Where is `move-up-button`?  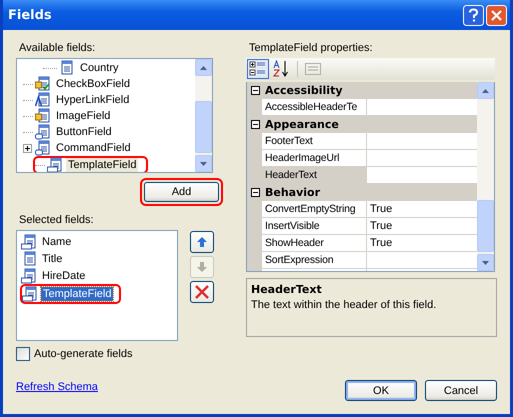
move-up-button is located at coordinates (202, 242).